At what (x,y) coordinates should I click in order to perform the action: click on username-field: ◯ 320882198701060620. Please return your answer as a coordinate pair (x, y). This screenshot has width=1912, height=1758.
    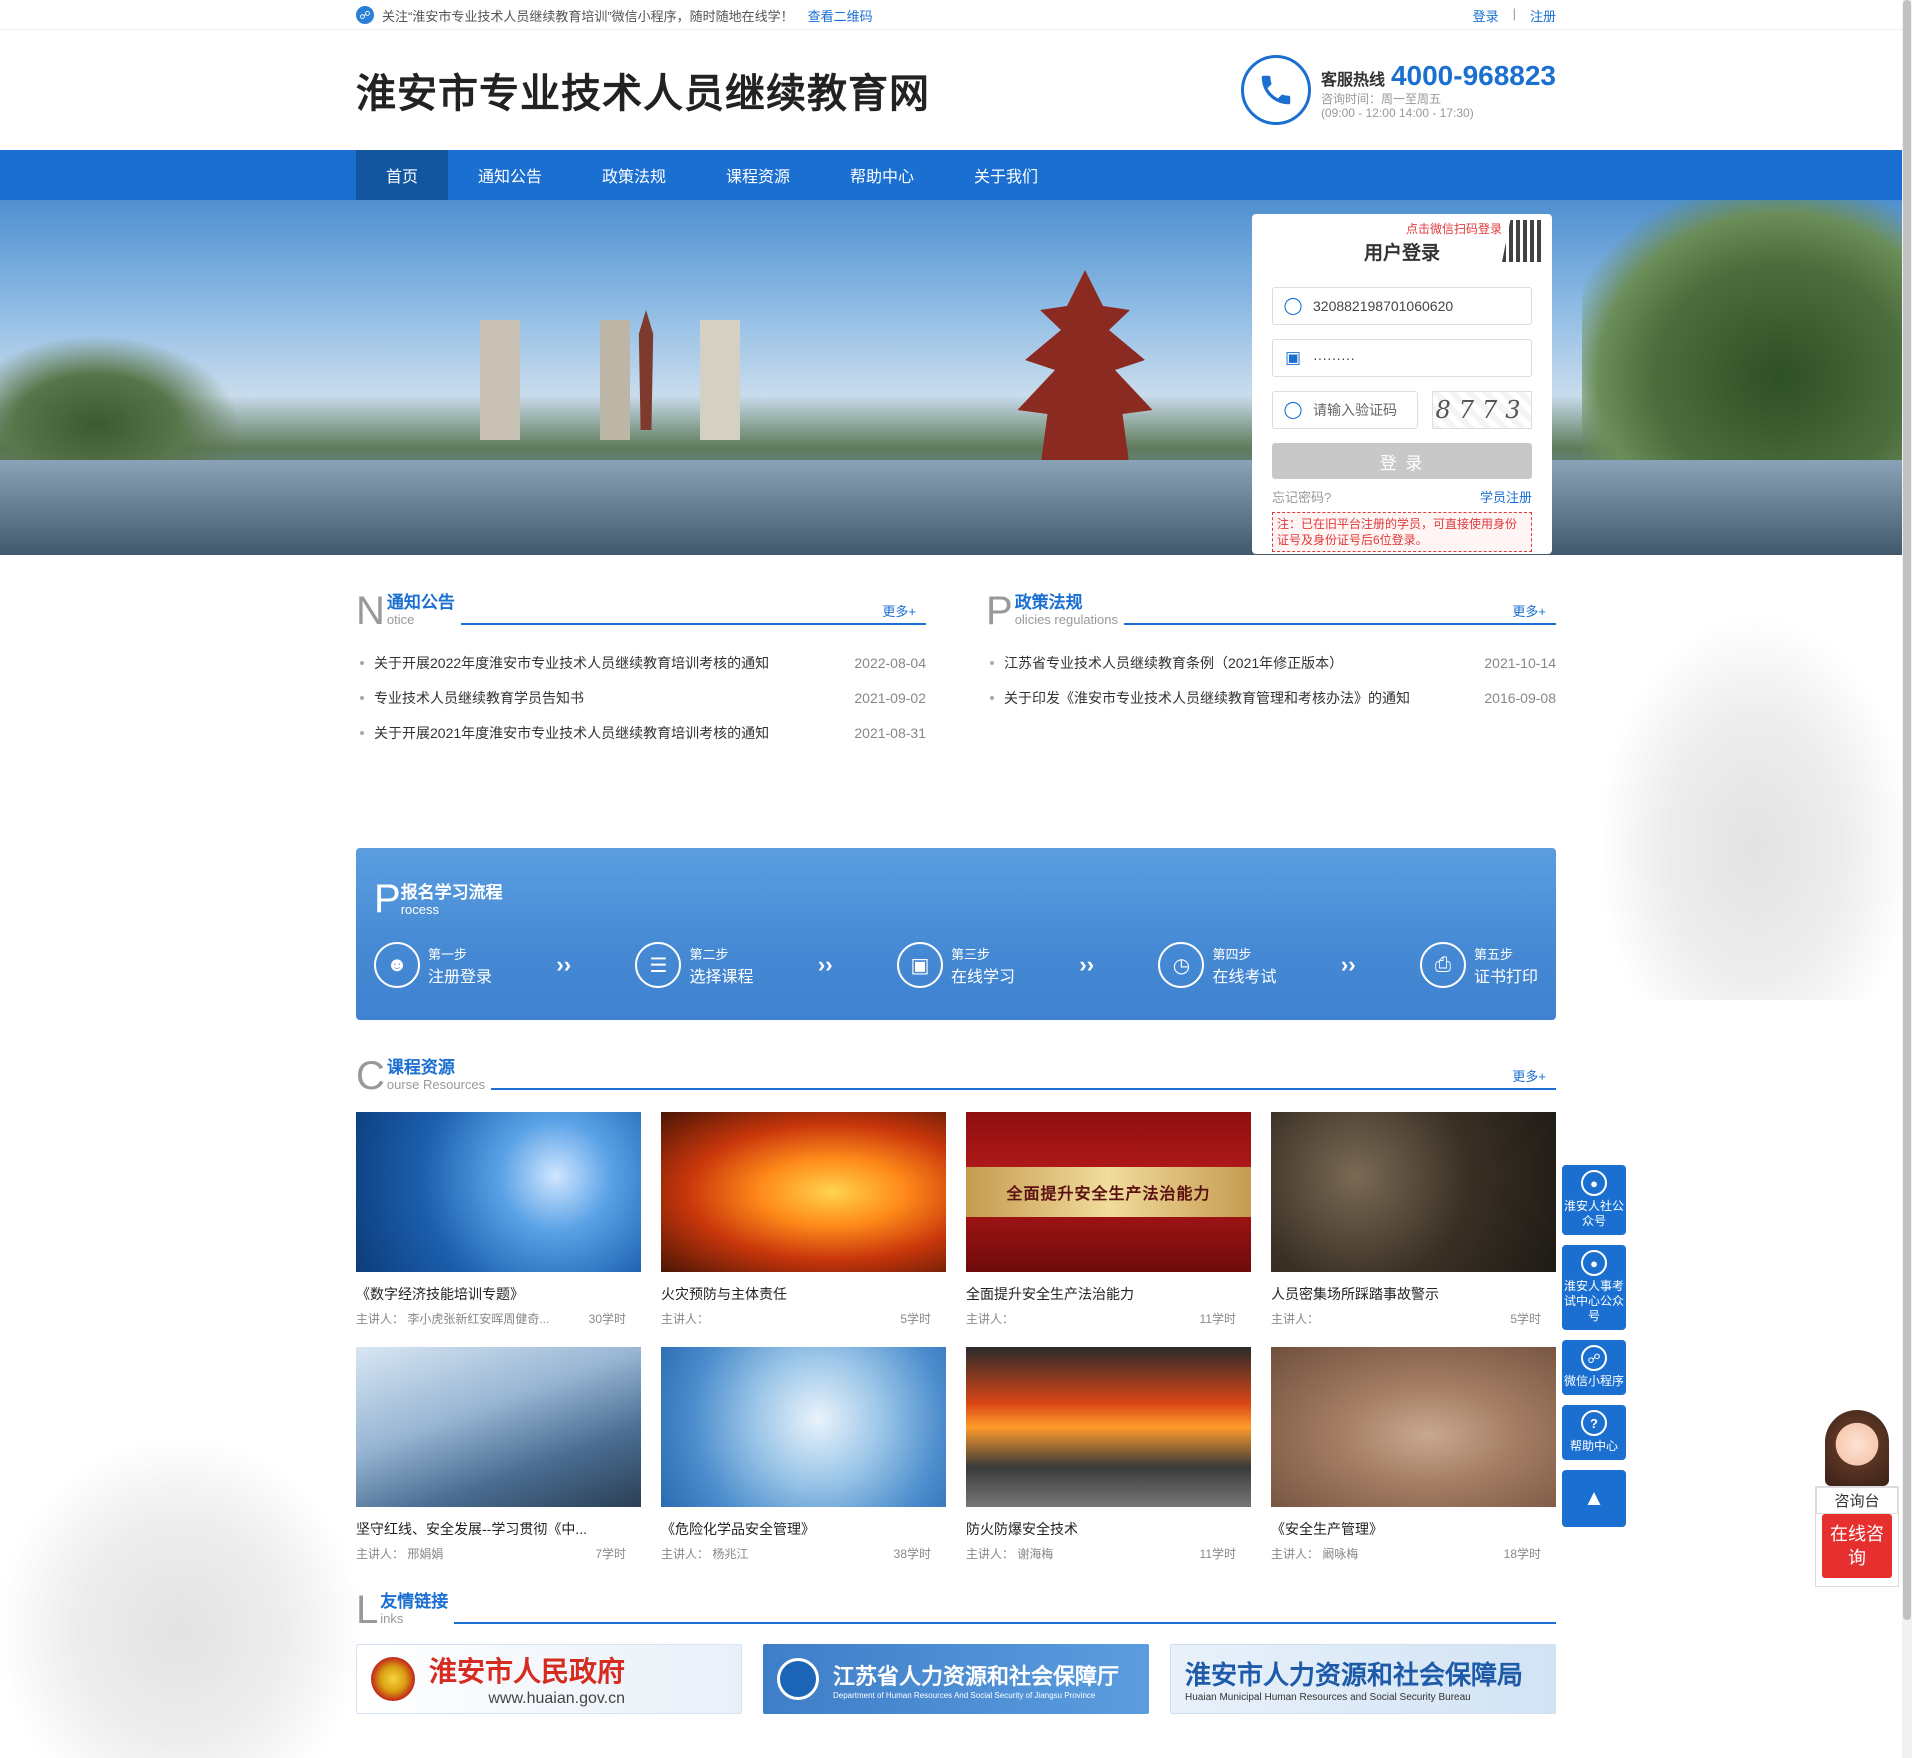
    Looking at the image, I should click on (1402, 306).